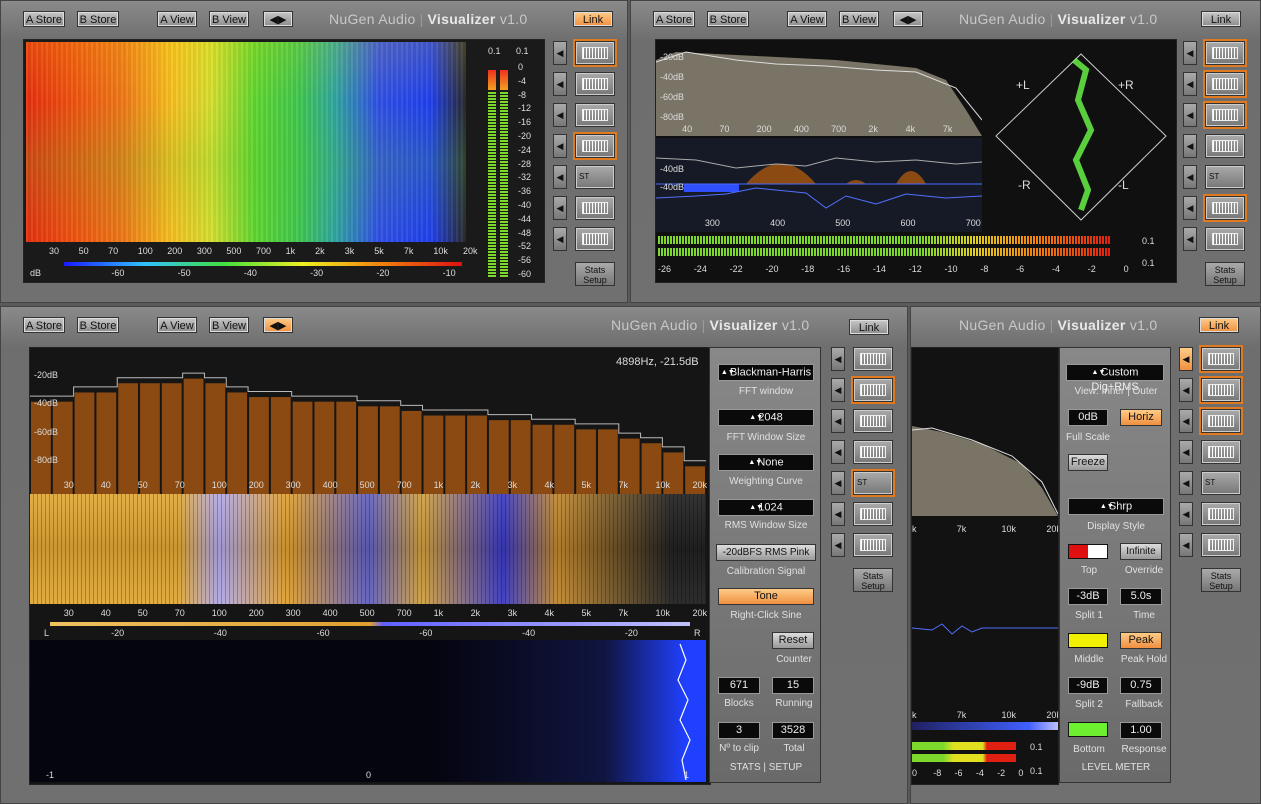  Describe the element at coordinates (1088, 462) in the screenshot. I see `freeze-button: Freeze` at that location.